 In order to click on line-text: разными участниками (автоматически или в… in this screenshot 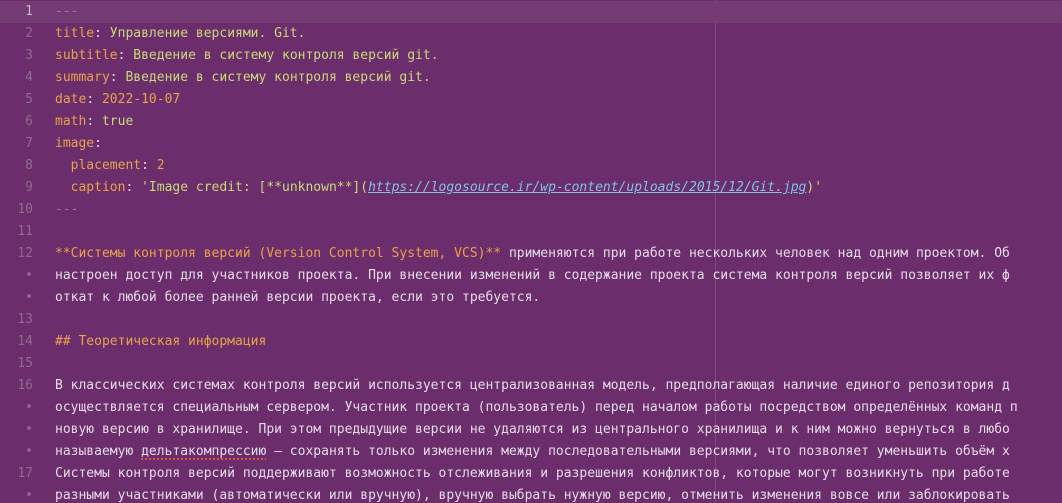, I will do `click(536, 494)`.